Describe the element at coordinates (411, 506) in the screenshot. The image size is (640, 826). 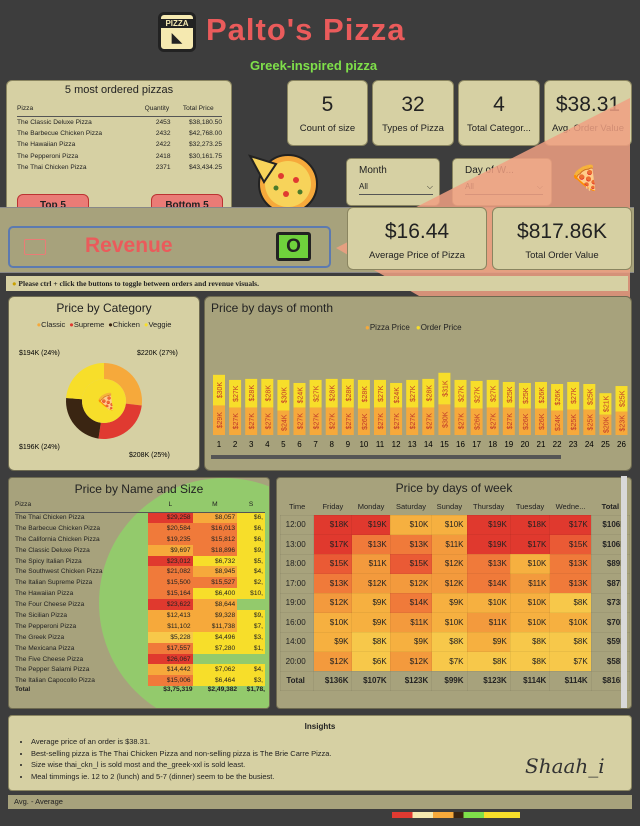
I see `column-header: Saturday` at that location.